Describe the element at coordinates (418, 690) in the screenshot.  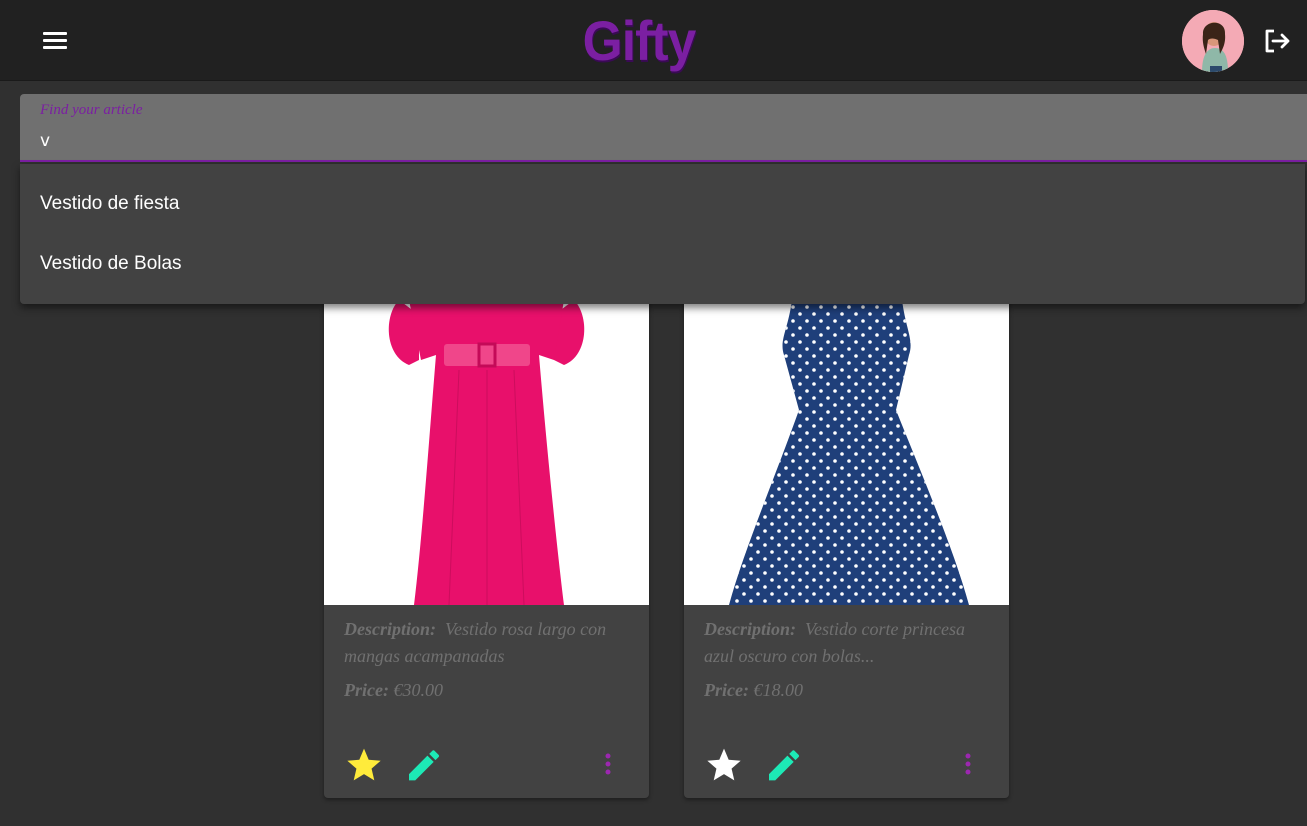
I see `price-value: €30.00` at that location.